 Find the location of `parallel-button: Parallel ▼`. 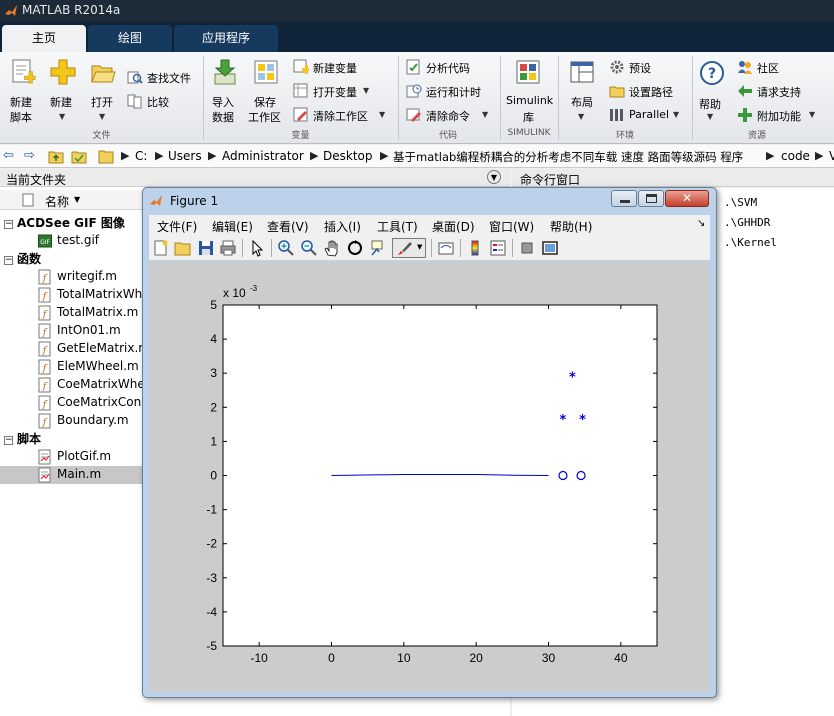

parallel-button: Parallel ▼ is located at coordinates (649, 115).